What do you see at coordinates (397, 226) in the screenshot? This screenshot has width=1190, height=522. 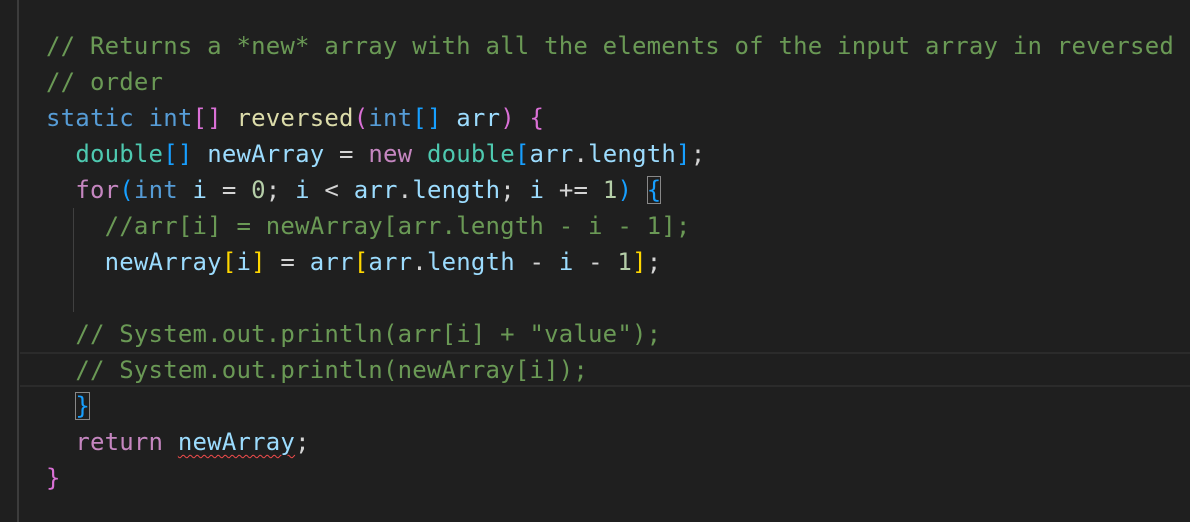 I see `comment-text: //arr[i] = newArray[arr.length - i - 1];` at bounding box center [397, 226].